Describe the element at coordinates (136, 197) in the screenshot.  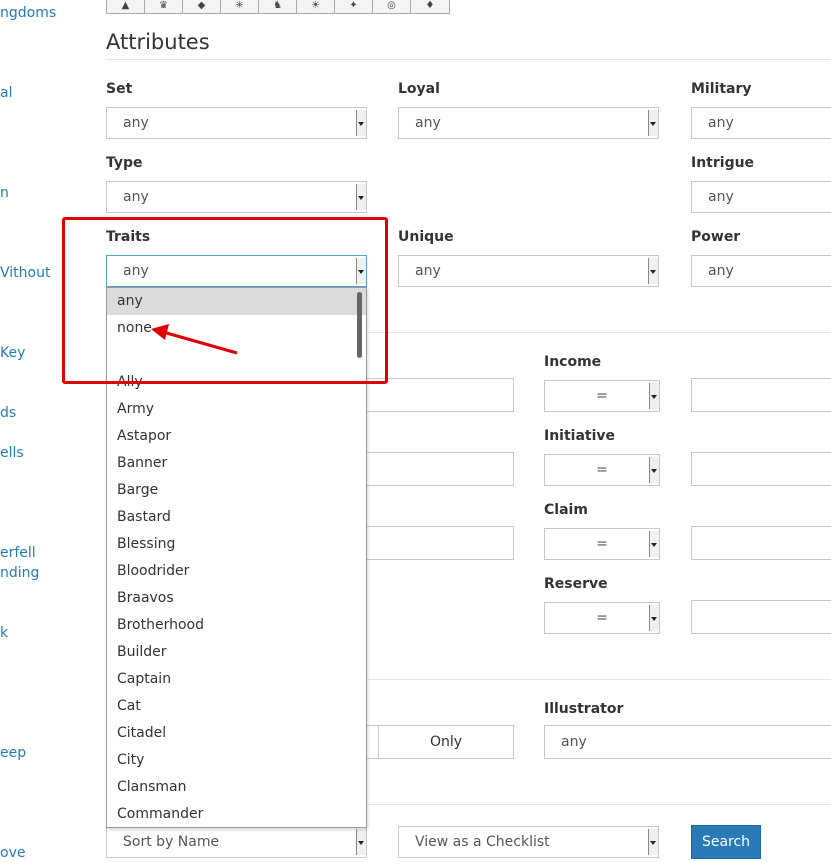
I see `type-value: any` at that location.